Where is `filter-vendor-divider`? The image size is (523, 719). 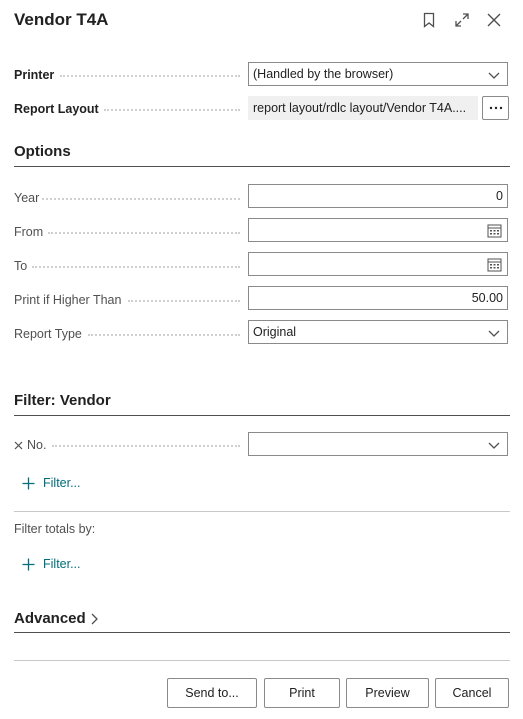
filter-vendor-divider is located at coordinates (262, 415).